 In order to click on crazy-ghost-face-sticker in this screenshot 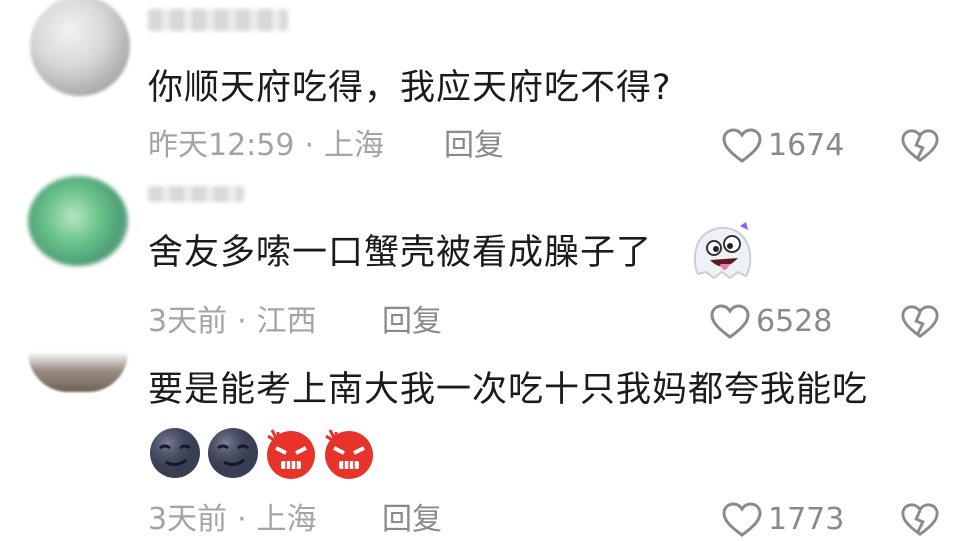, I will do `click(722, 251)`.